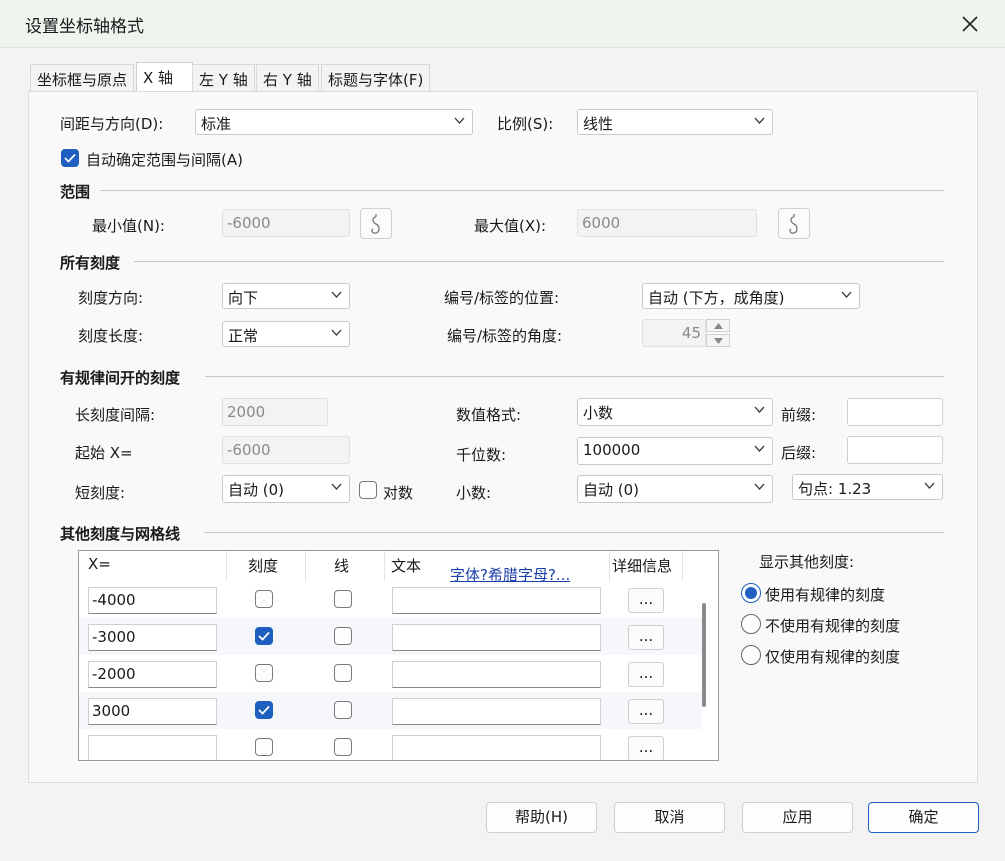 The image size is (1005, 861). I want to click on scale-select: 线性, so click(675, 122).